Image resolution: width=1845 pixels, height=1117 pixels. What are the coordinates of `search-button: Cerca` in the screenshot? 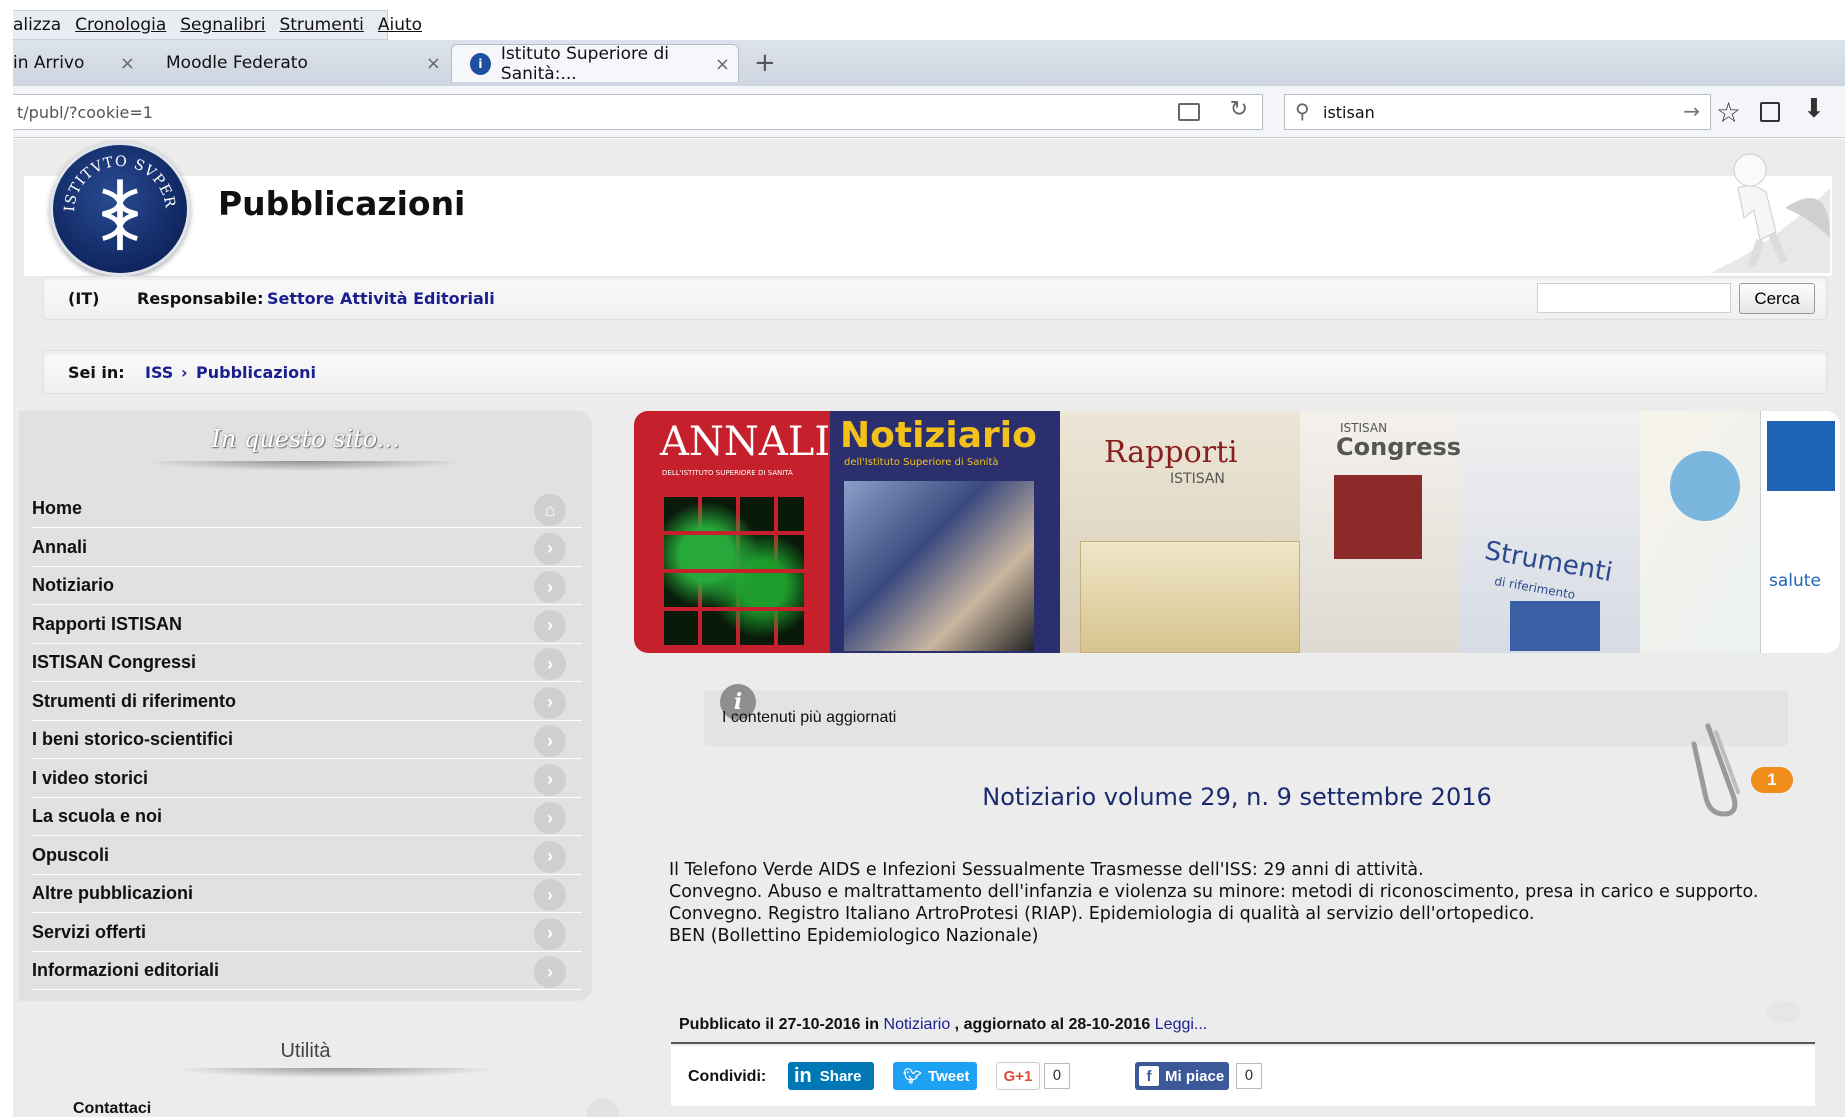 It's located at (1777, 298).